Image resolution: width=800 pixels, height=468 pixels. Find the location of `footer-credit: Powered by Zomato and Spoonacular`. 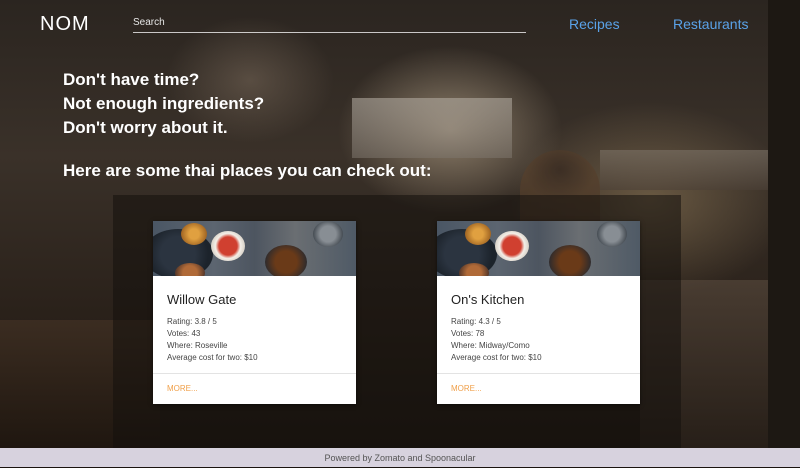

footer-credit: Powered by Zomato and Spoonacular is located at coordinates (400, 458).